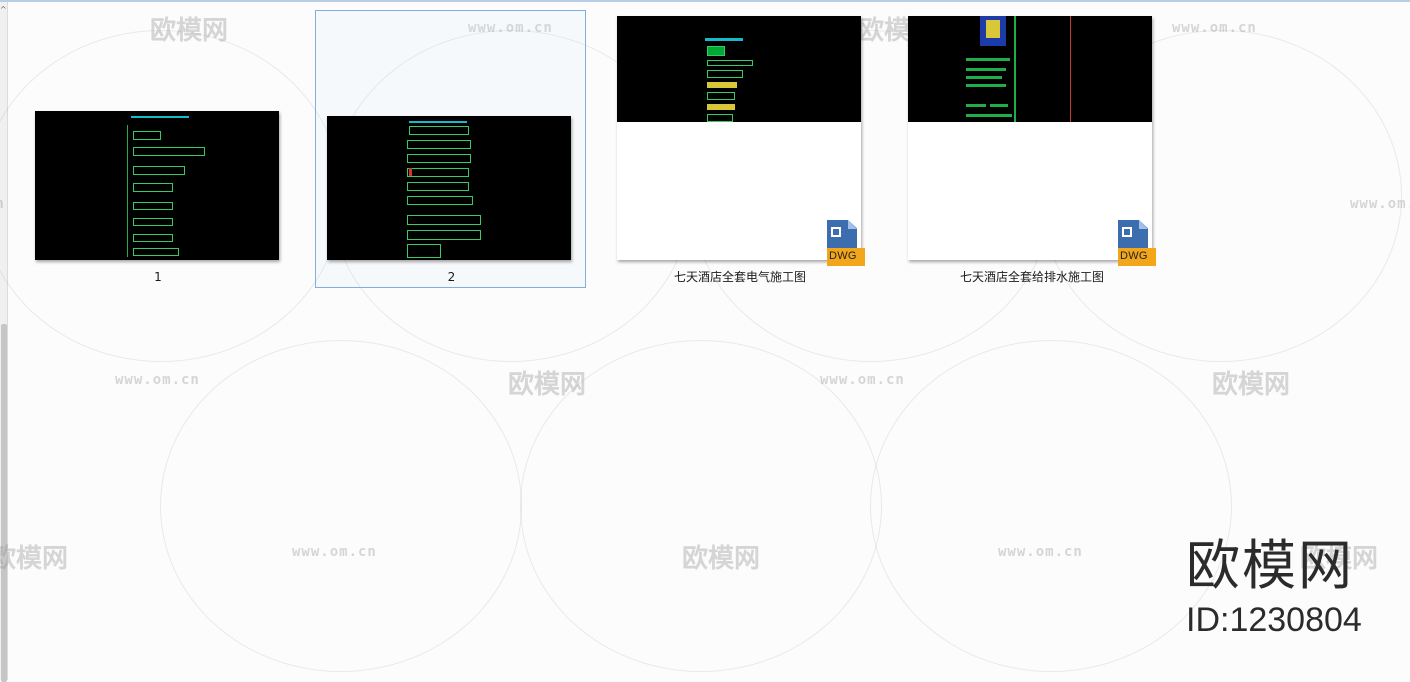  What do you see at coordinates (451, 277) in the screenshot?
I see `file-name: 2` at bounding box center [451, 277].